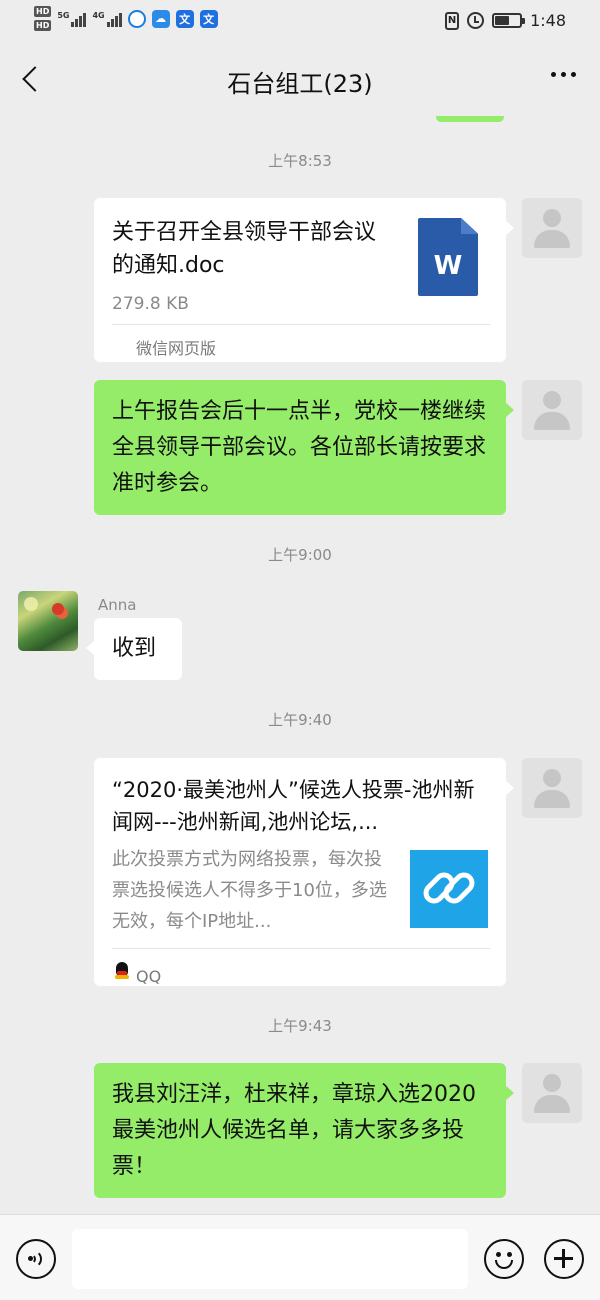  What do you see at coordinates (72, 18) in the screenshot?
I see `signal-5g-icon: 5G` at bounding box center [72, 18].